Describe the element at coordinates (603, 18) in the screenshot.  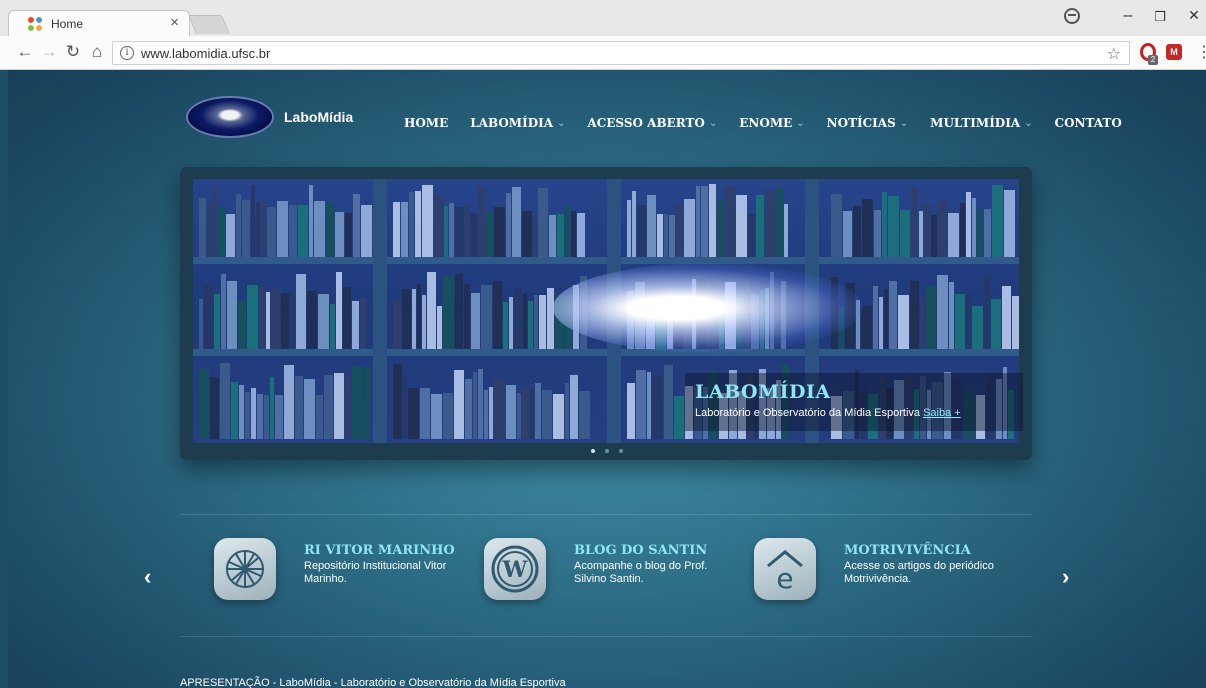
I see `tab-bar: Home × – ❐ ✕` at that location.